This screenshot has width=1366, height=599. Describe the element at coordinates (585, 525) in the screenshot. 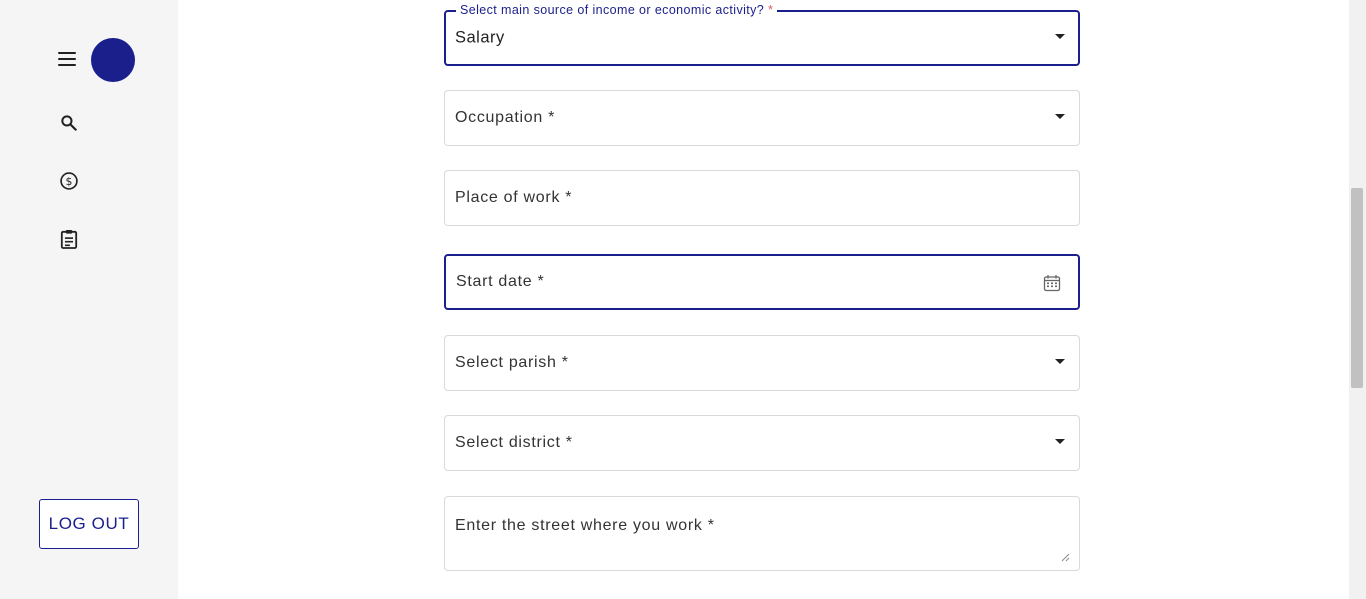

I see `street-label: Enter the street where you work *` at that location.